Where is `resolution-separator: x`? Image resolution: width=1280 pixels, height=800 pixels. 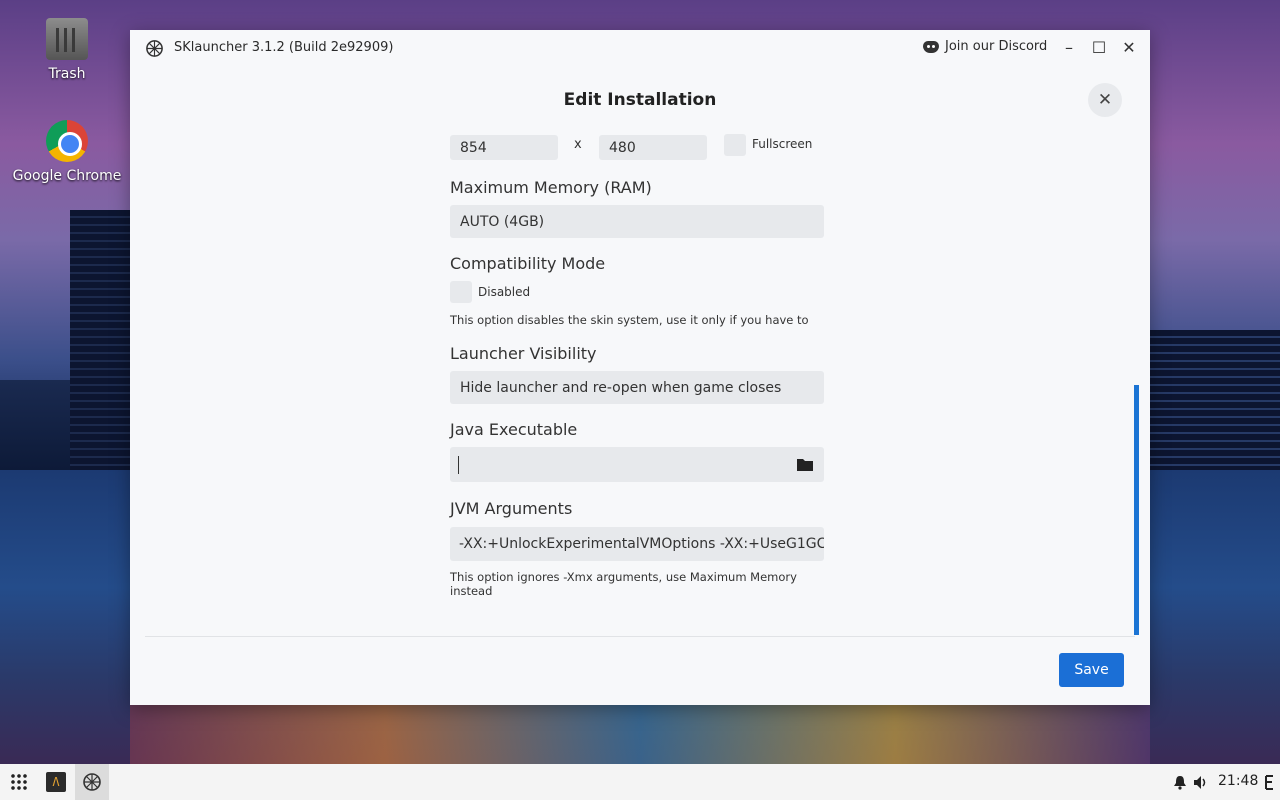
resolution-separator: x is located at coordinates (578, 144).